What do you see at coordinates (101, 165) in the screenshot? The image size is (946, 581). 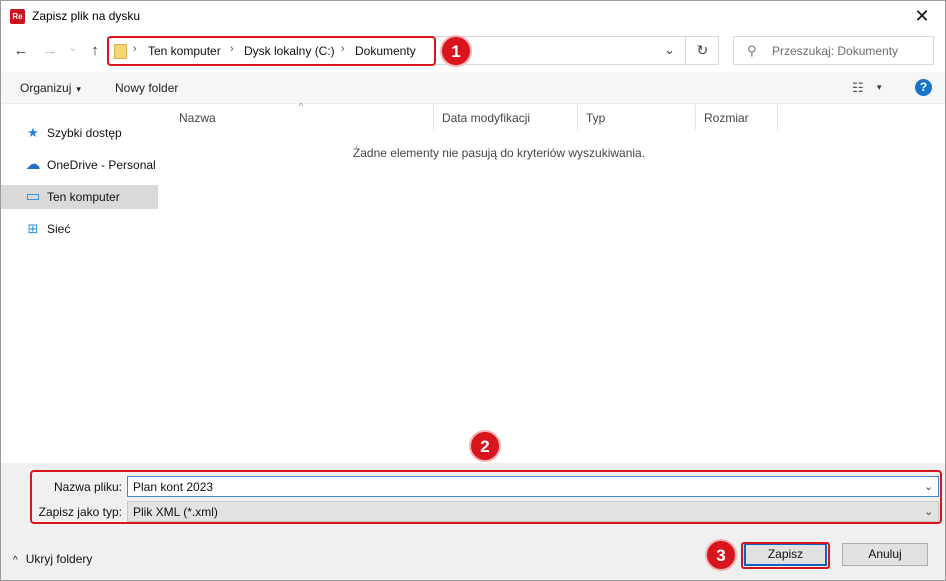 I see `sidebar-item-label: OneDrive - Personal` at bounding box center [101, 165].